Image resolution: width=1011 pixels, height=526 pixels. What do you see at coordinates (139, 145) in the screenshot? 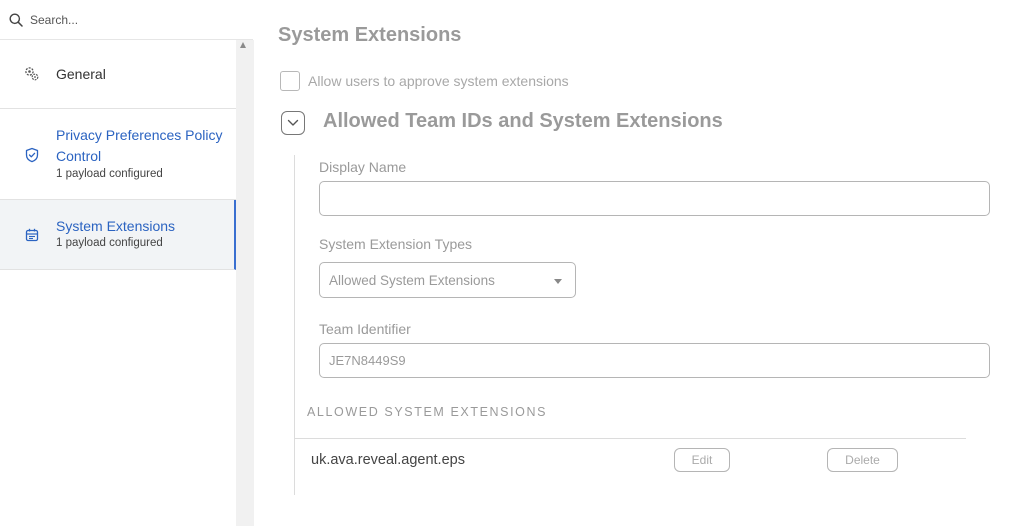
I see `sidebar-item-label: Privacy Preferences Policy Control` at bounding box center [139, 145].